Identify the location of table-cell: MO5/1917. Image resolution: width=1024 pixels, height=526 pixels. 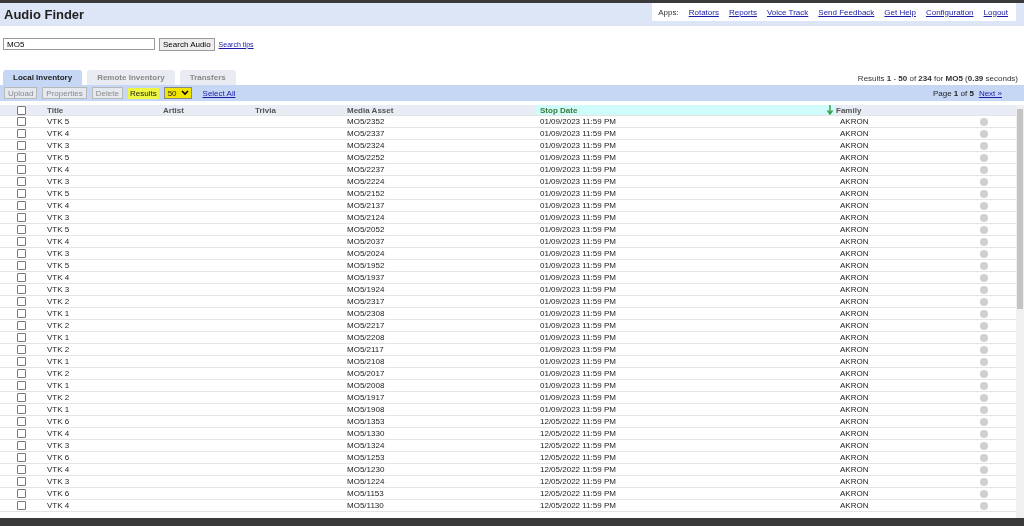
(366, 397).